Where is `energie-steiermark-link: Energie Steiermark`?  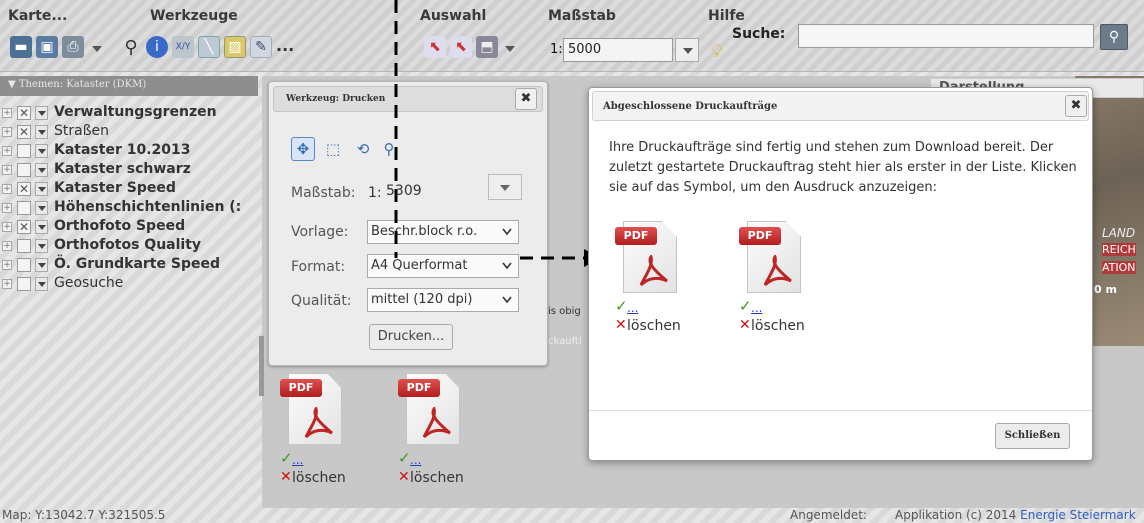 energie-steiermark-link: Energie Steiermark is located at coordinates (1078, 515).